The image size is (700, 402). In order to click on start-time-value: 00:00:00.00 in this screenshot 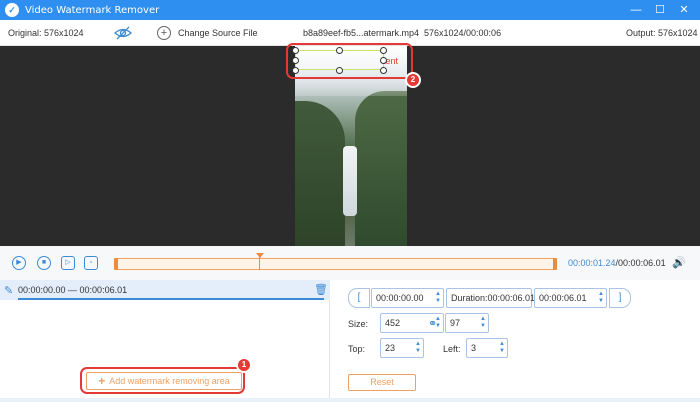, I will do `click(400, 298)`.